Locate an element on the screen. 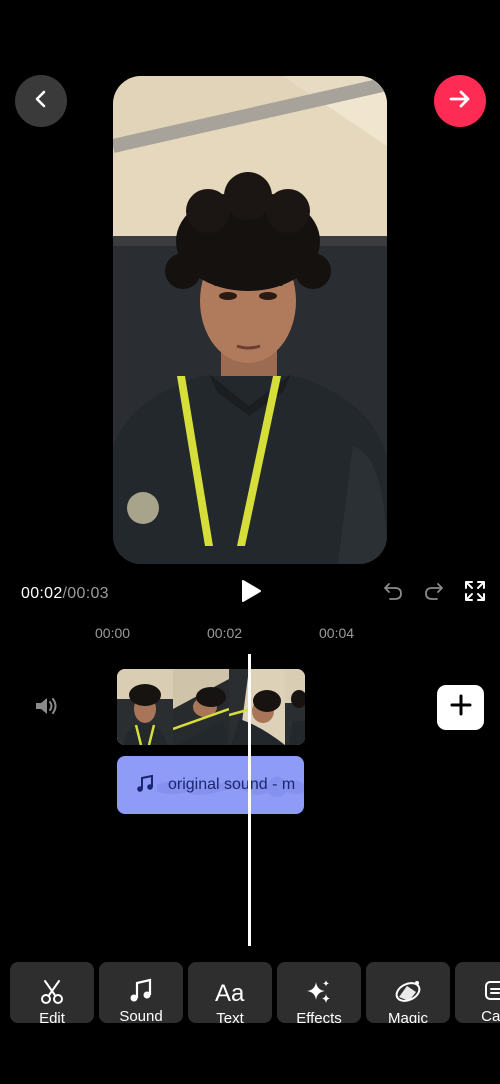  ruler-label: 00:04 is located at coordinates (337, 633).